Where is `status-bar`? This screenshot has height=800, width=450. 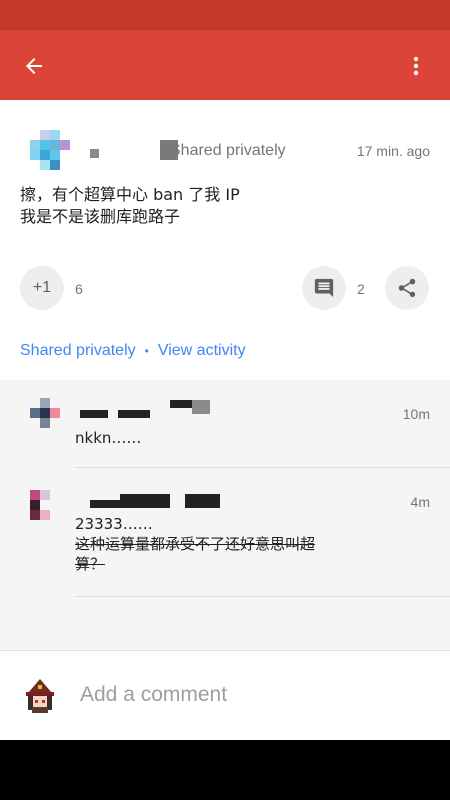
status-bar is located at coordinates (225, 15).